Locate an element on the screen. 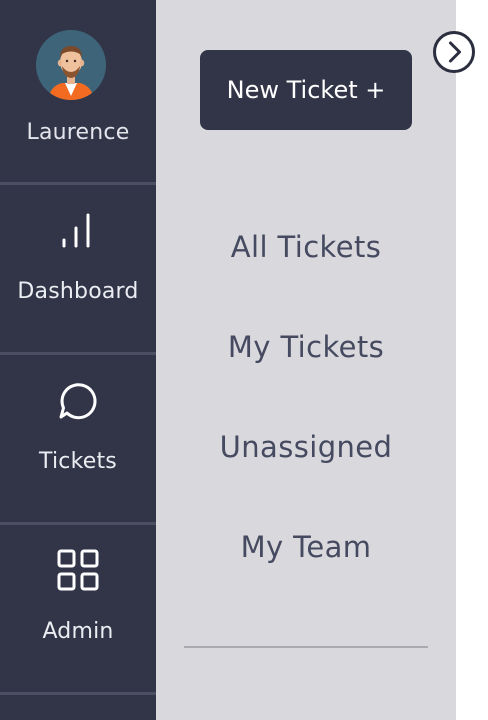  chat-bubble-icon is located at coordinates (78, 401).